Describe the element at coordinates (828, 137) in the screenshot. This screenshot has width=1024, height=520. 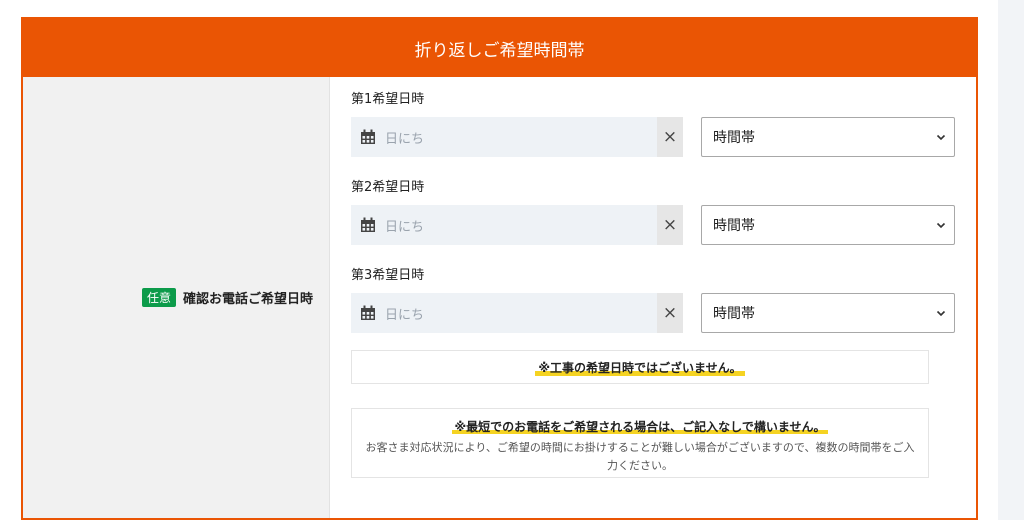
I see `slot-1-time-select: 時間帯` at that location.